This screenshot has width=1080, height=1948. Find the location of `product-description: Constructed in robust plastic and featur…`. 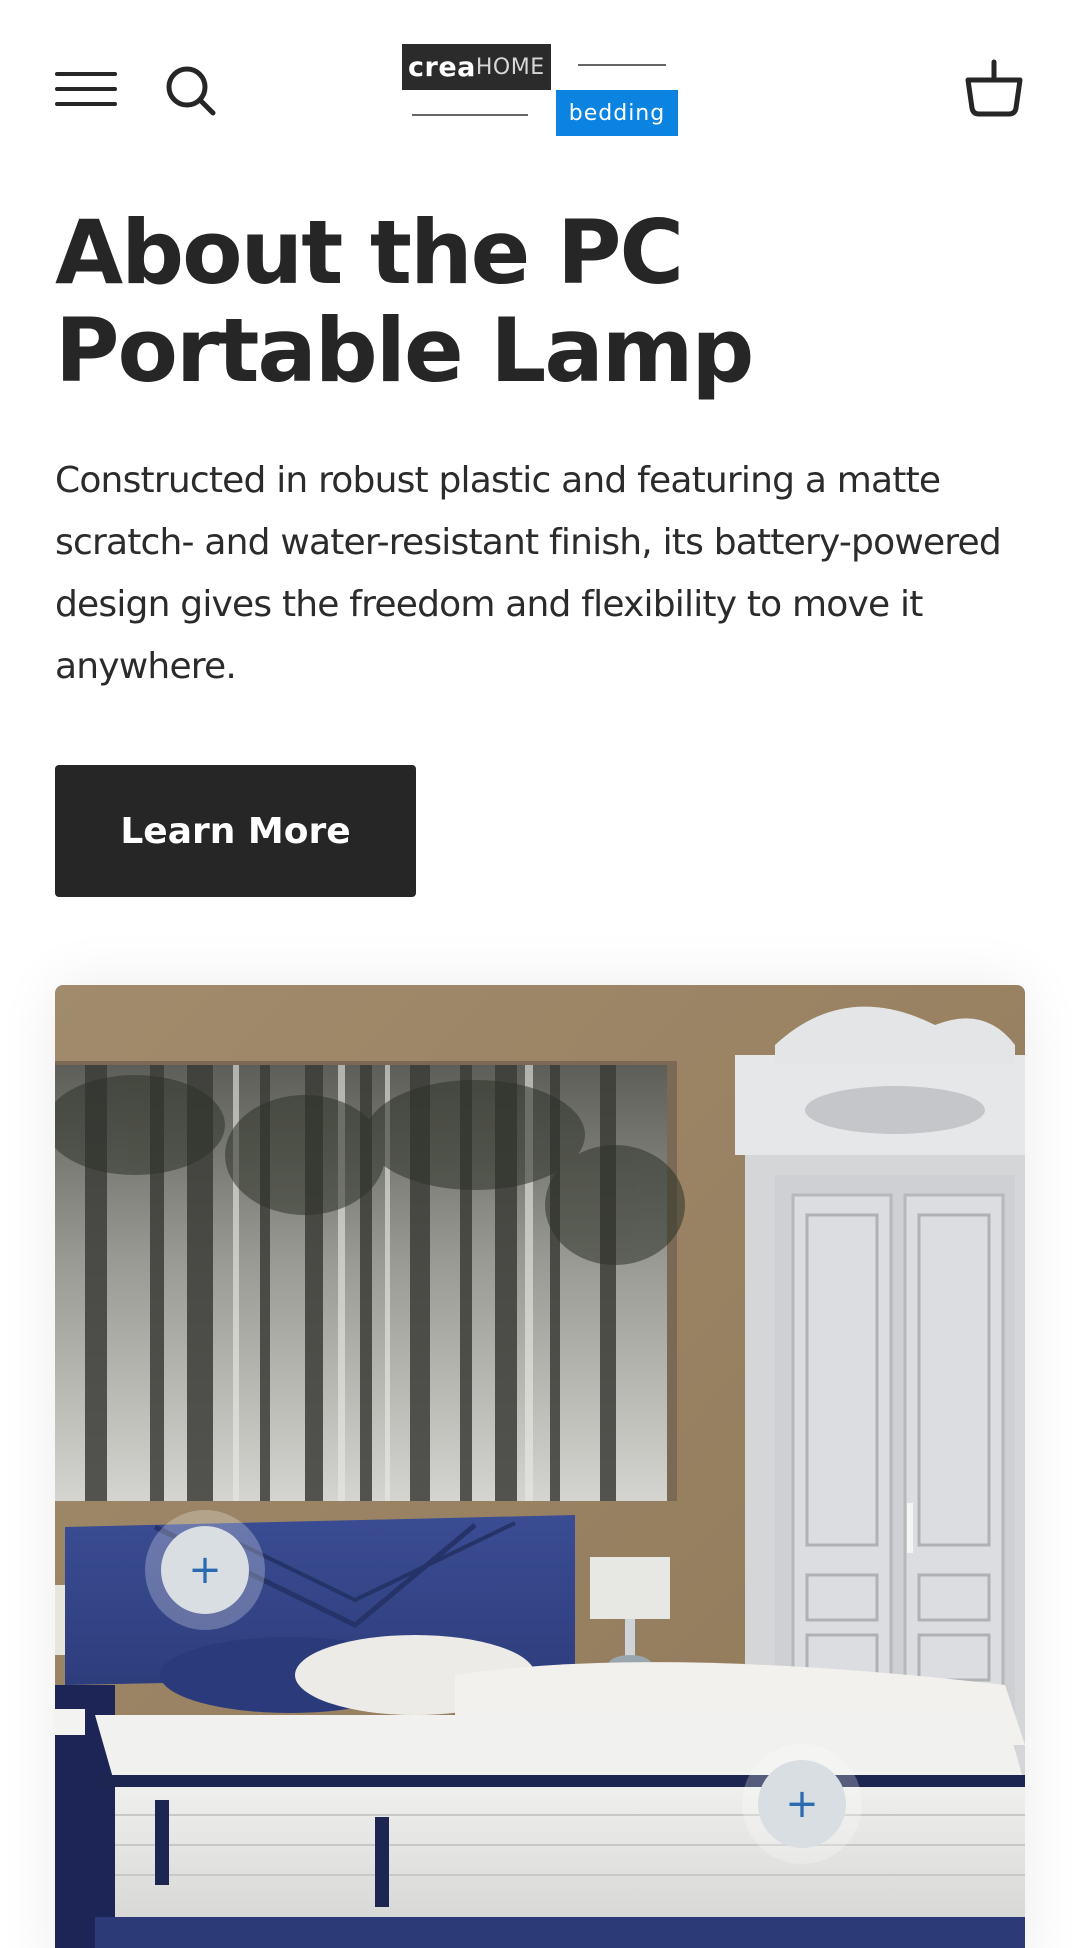

product-description: Constructed in robust plastic and featur… is located at coordinates (528, 573).